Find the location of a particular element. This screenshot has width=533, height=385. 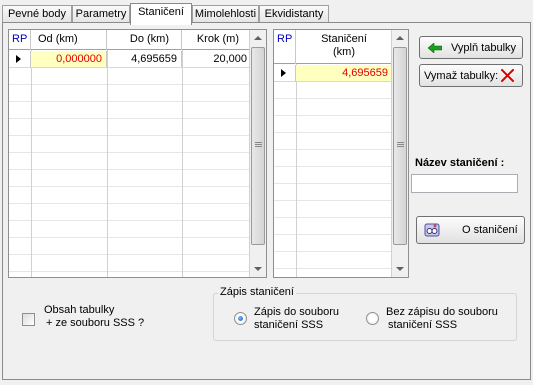

save-to-sss-label: Zápis do souboru staničení SSS is located at coordinates (296, 319).